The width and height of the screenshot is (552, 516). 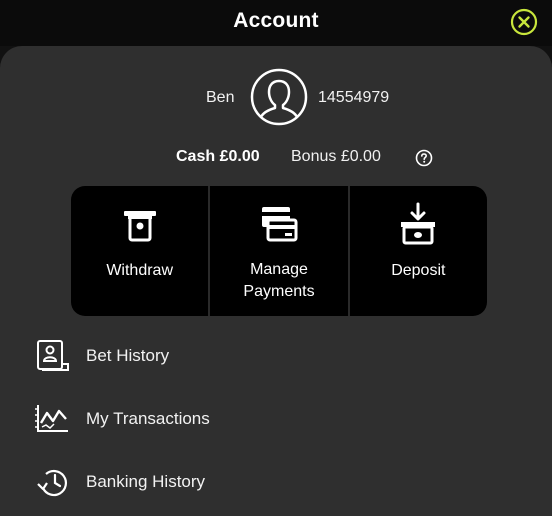 What do you see at coordinates (139, 270) in the screenshot?
I see `withdraw-label: Withdraw` at bounding box center [139, 270].